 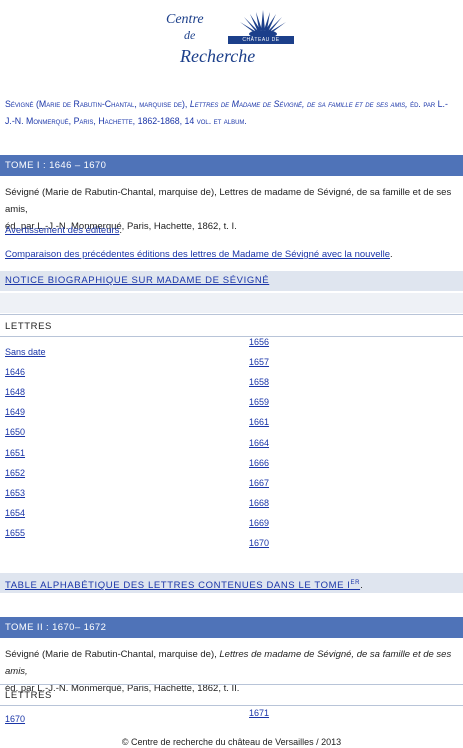 I want to click on year-link-1668: 1668, so click(x=259, y=503).